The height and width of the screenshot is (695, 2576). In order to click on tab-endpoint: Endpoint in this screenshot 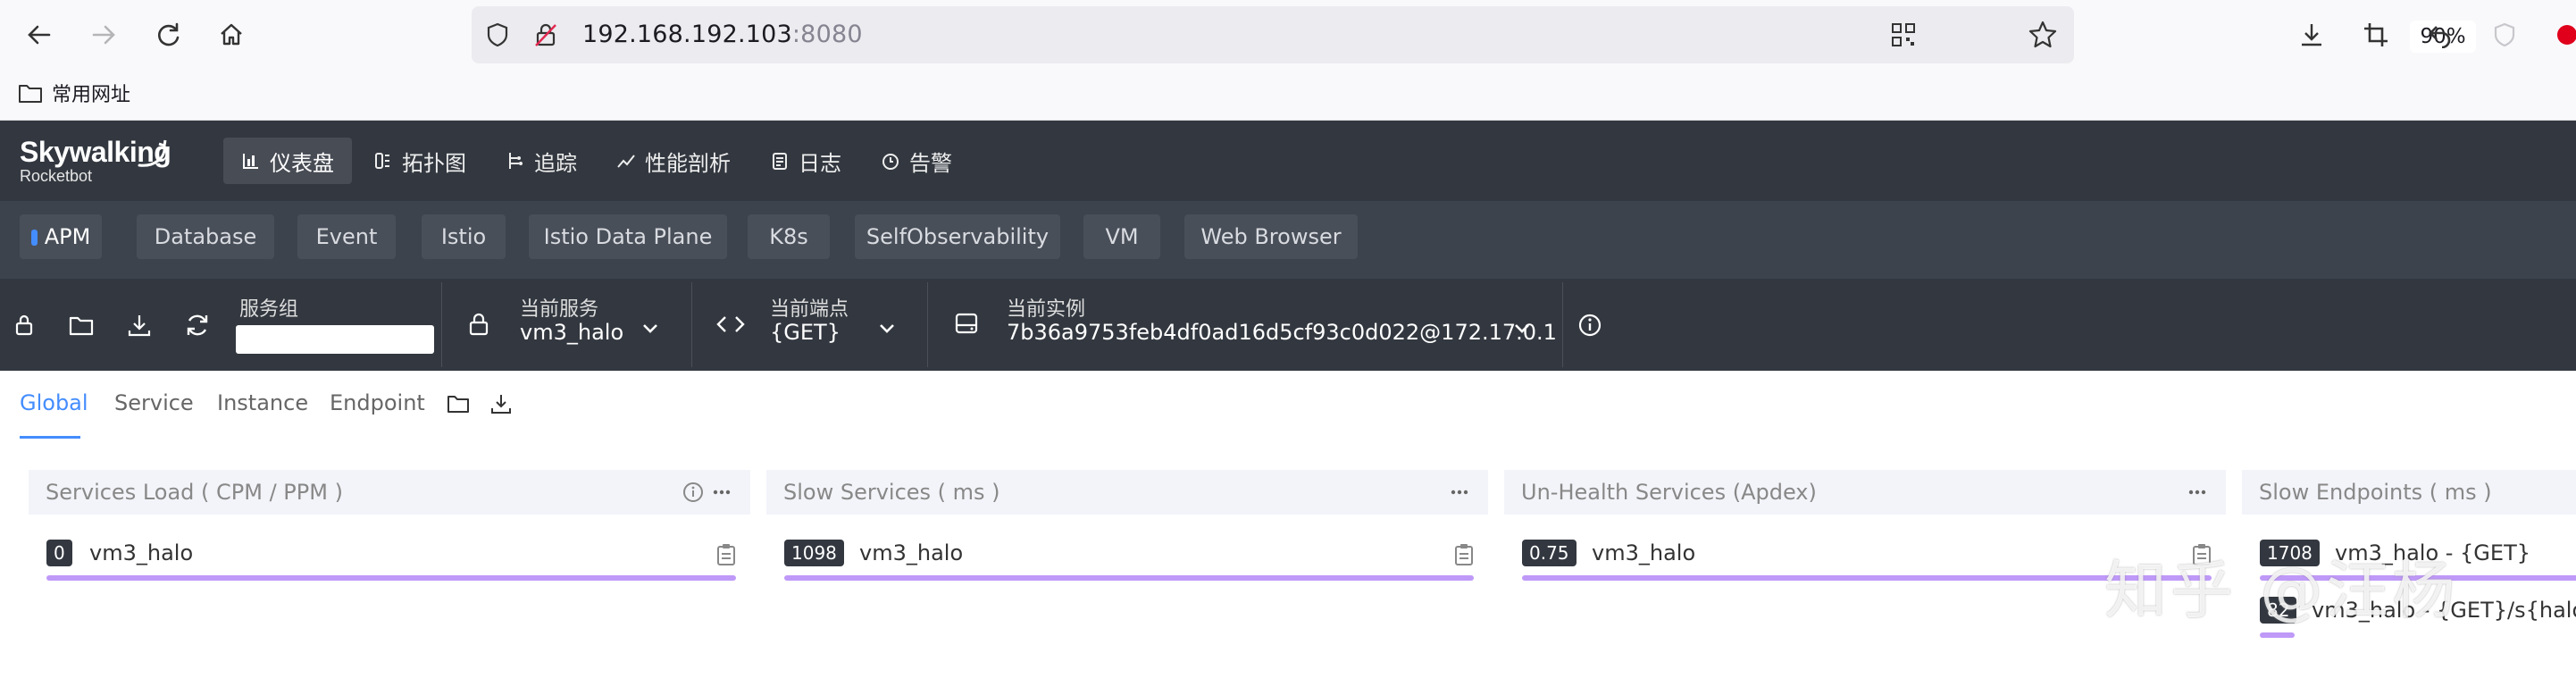, I will do `click(378, 402)`.